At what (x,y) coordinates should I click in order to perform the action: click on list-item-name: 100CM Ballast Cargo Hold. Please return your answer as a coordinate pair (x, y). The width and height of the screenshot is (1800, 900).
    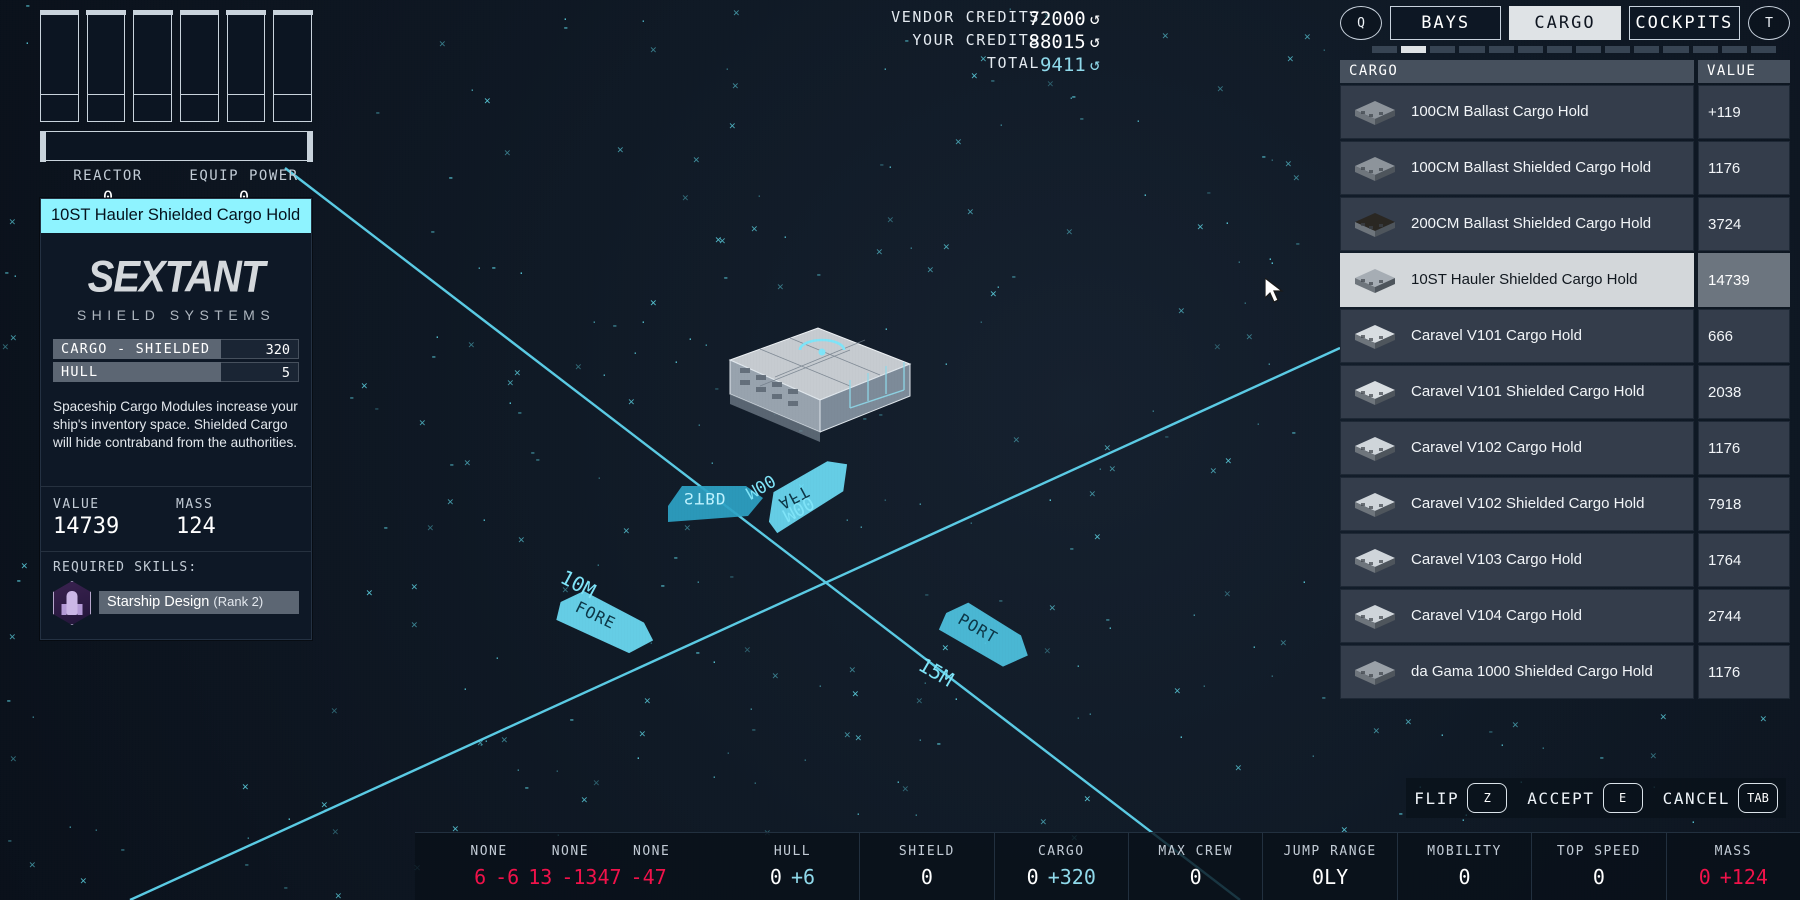
    Looking at the image, I should click on (1500, 112).